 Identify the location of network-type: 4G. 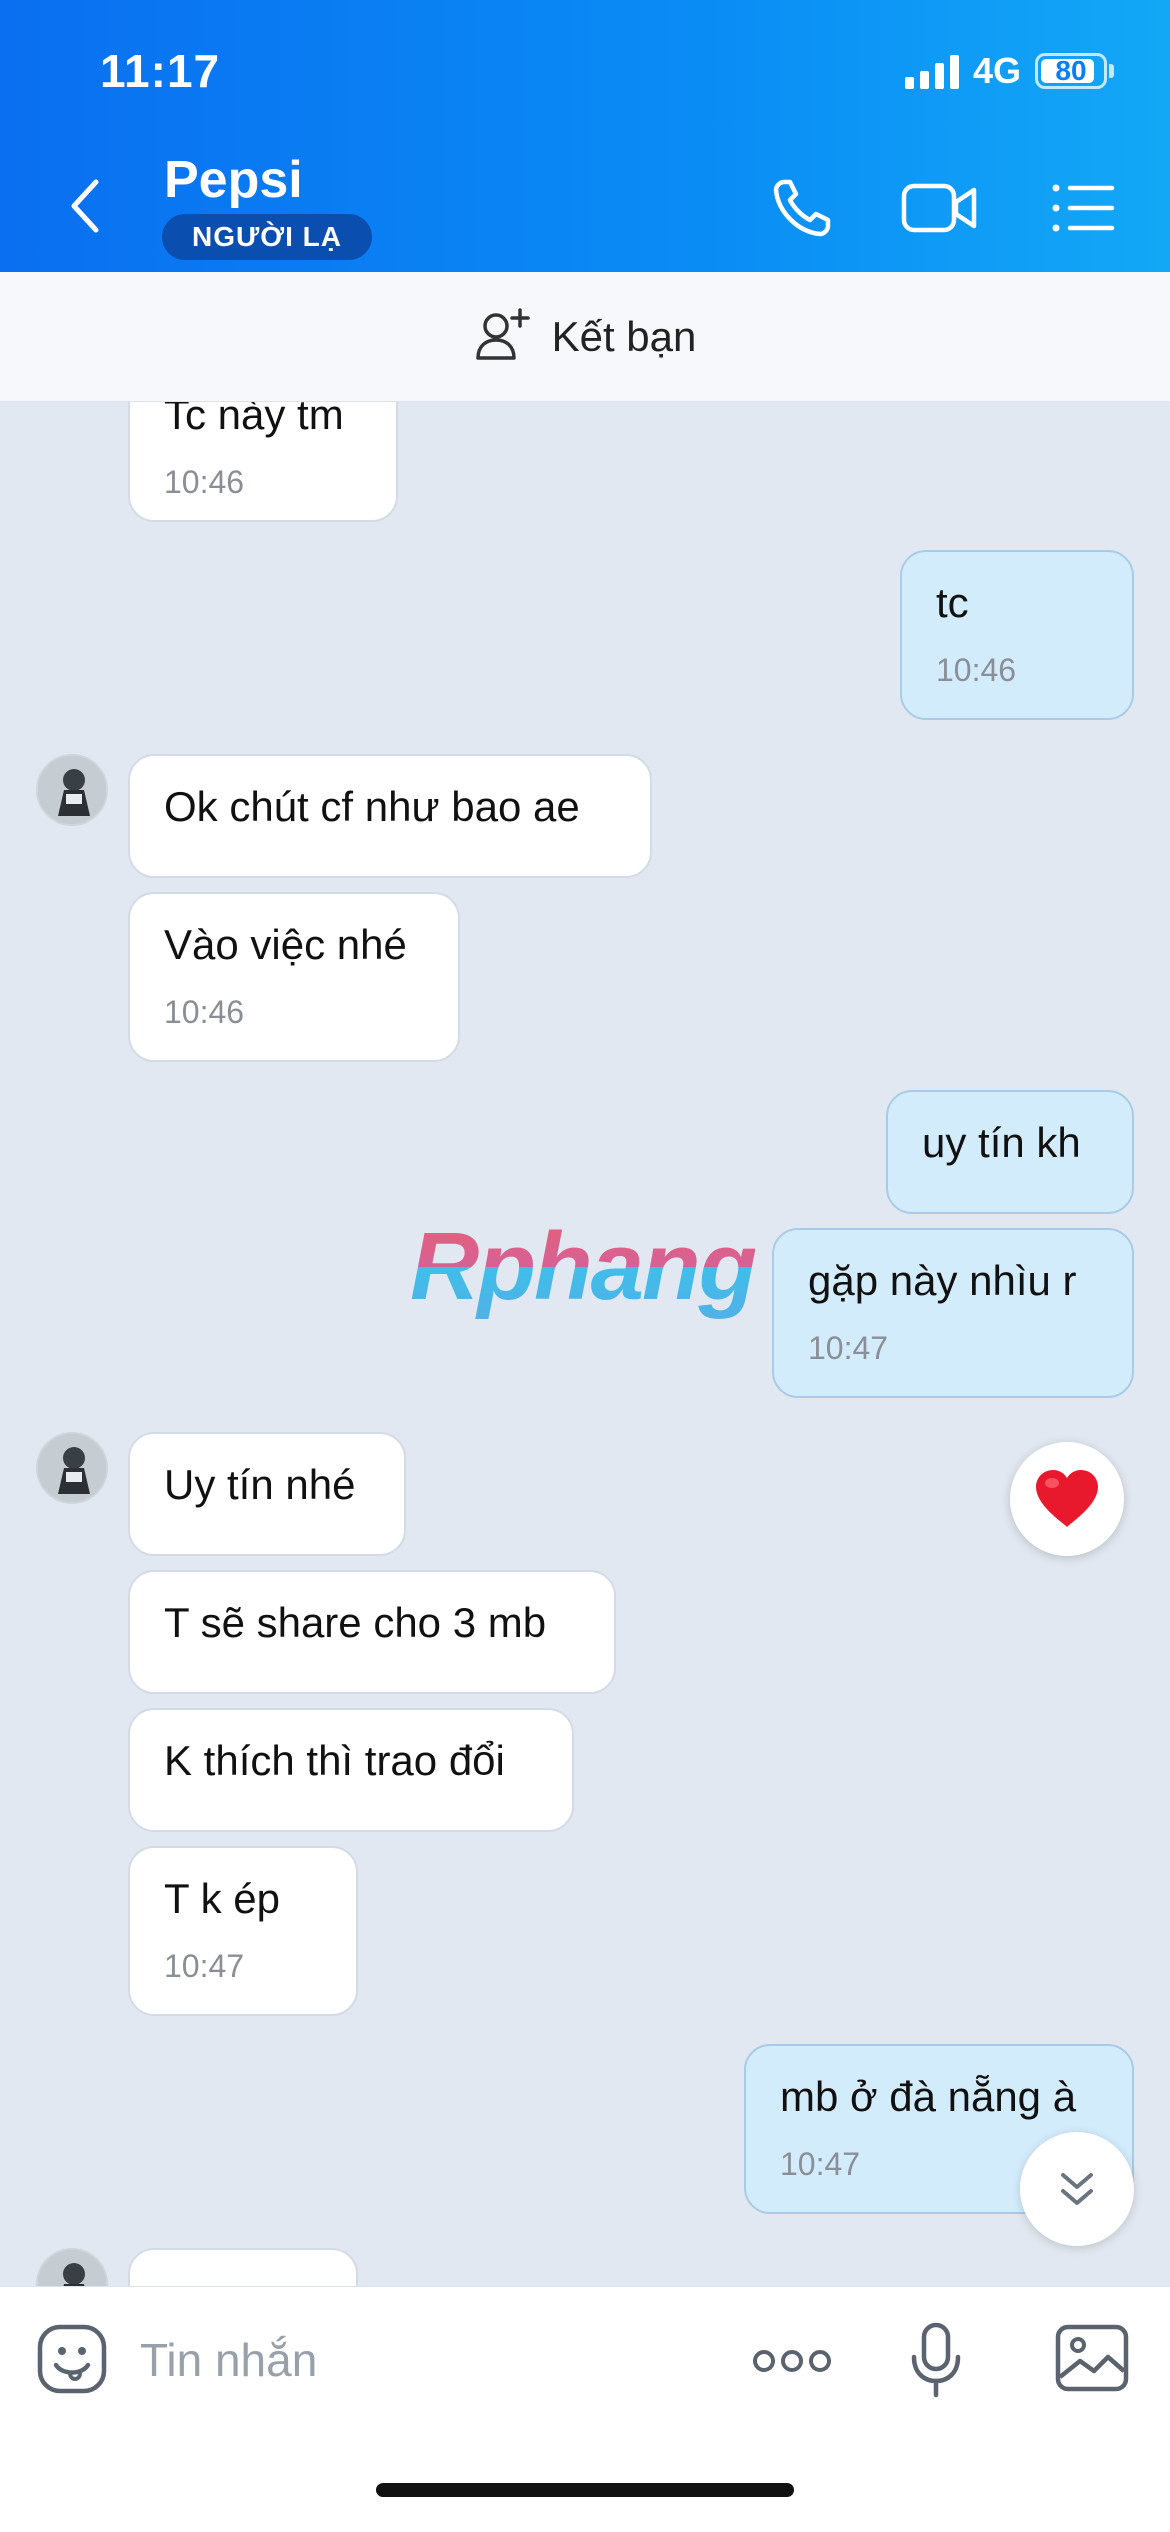
(996, 70).